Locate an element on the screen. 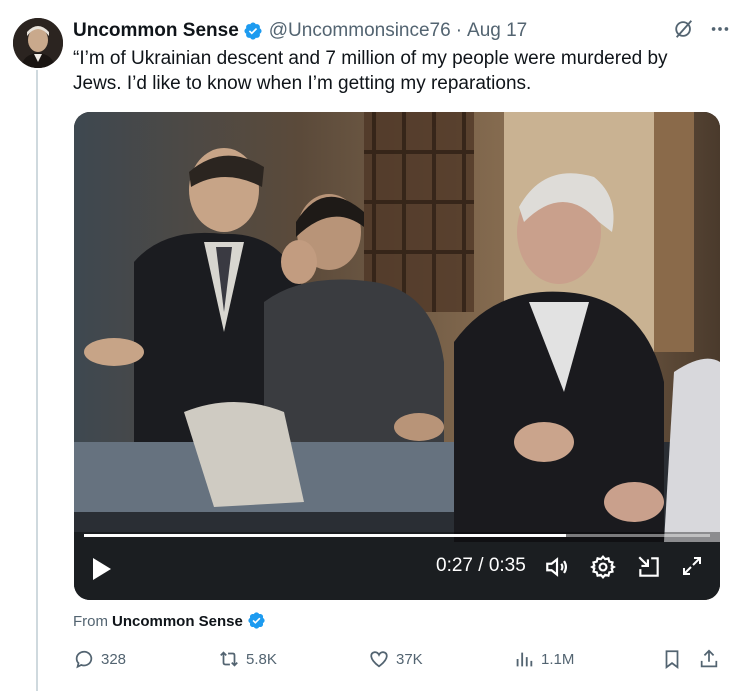  tweet-date: Aug 17 is located at coordinates (497, 31).